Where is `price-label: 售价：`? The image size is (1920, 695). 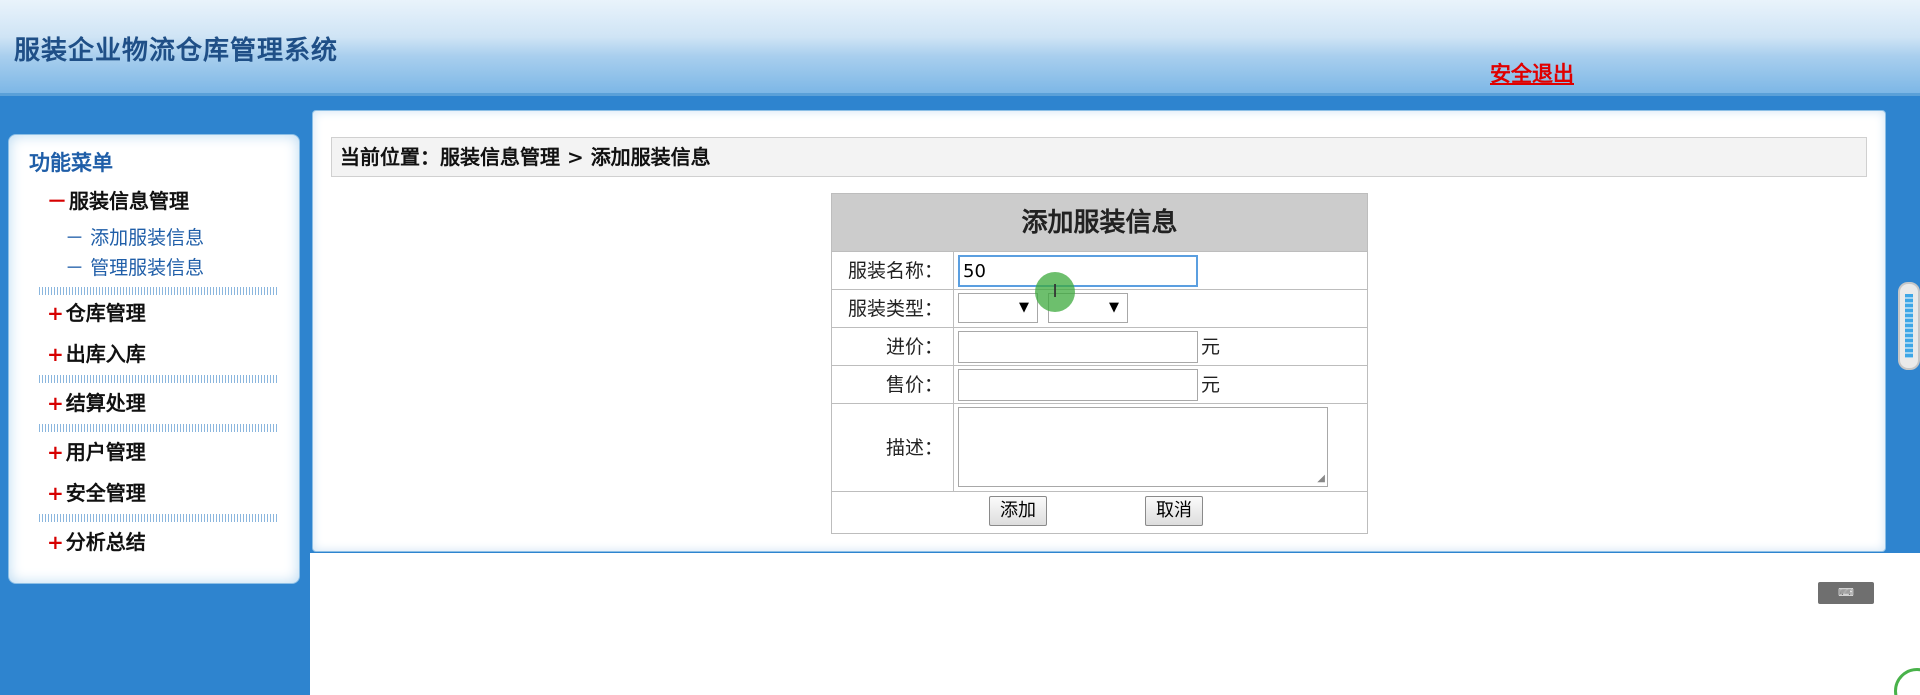 price-label: 售价： is located at coordinates (893, 384).